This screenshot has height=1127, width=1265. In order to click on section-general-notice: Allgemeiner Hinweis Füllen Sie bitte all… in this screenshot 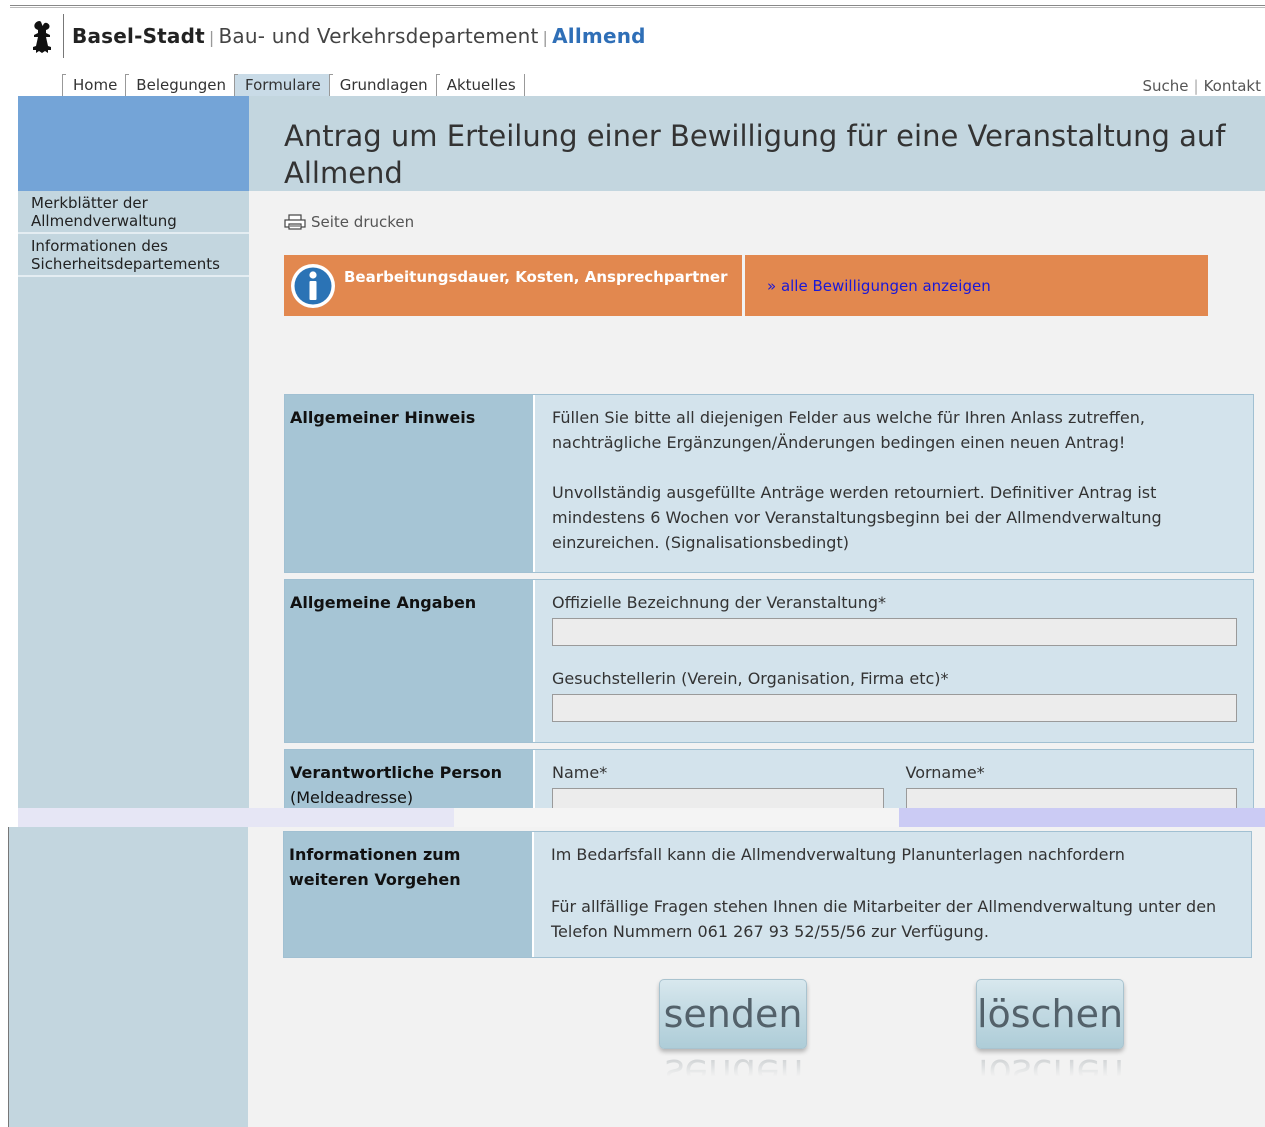, I will do `click(769, 483)`.